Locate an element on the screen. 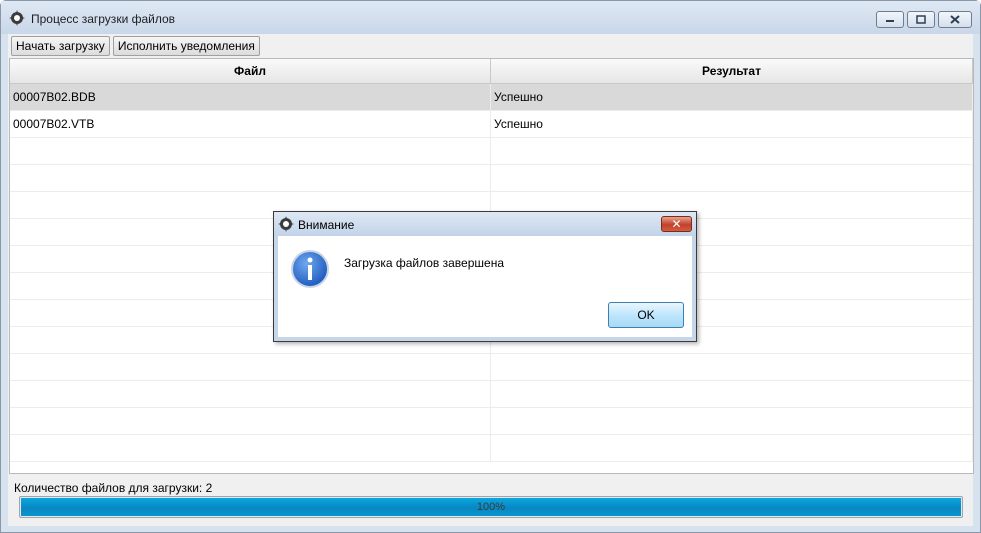 This screenshot has width=981, height=533. window-title: Процесс загрузки файлов is located at coordinates (103, 19).